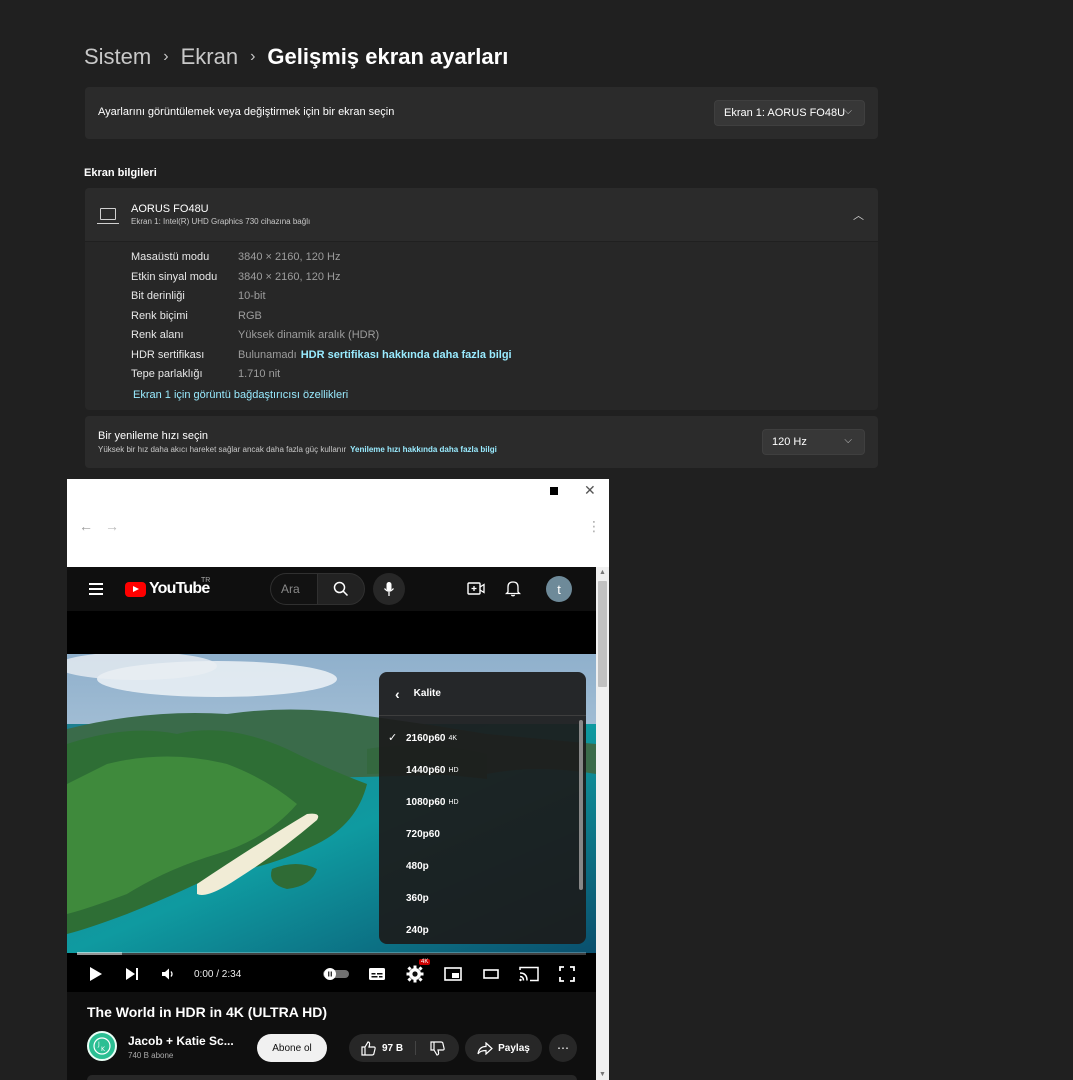  Describe the element at coordinates (437, 1048) in the screenshot. I see `dislike-button` at that location.